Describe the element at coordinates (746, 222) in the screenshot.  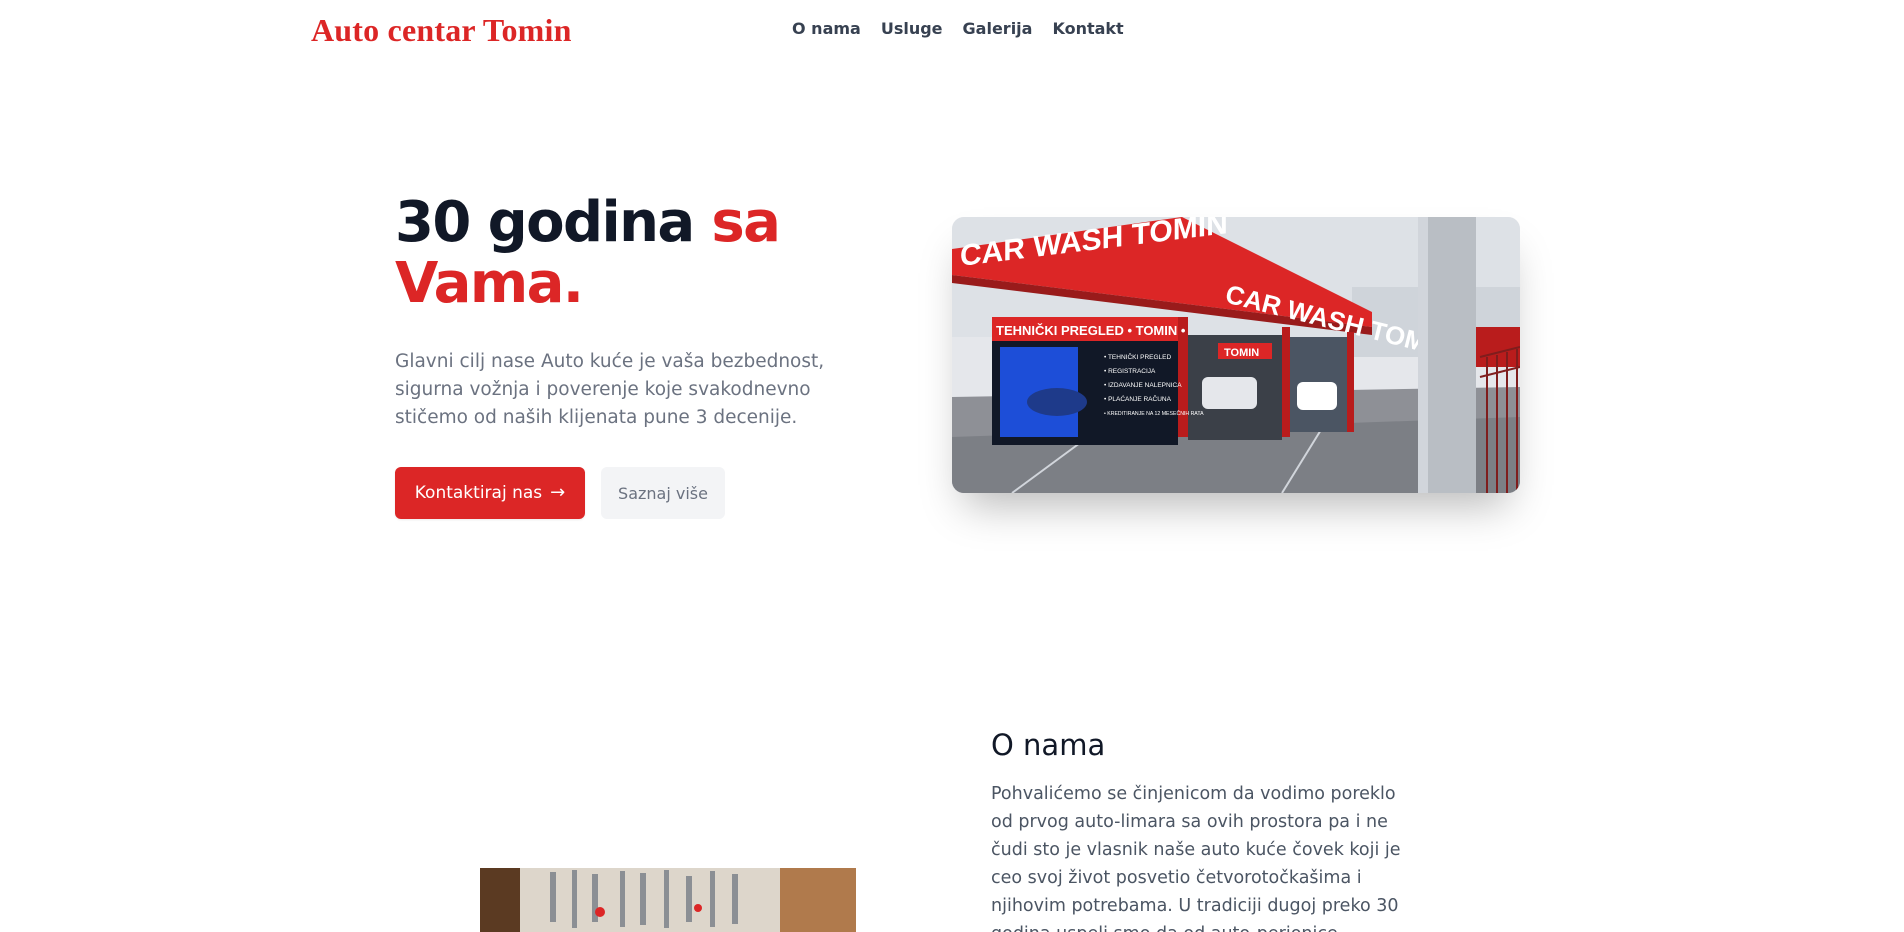
I see `hero-title-accent: sa` at that location.